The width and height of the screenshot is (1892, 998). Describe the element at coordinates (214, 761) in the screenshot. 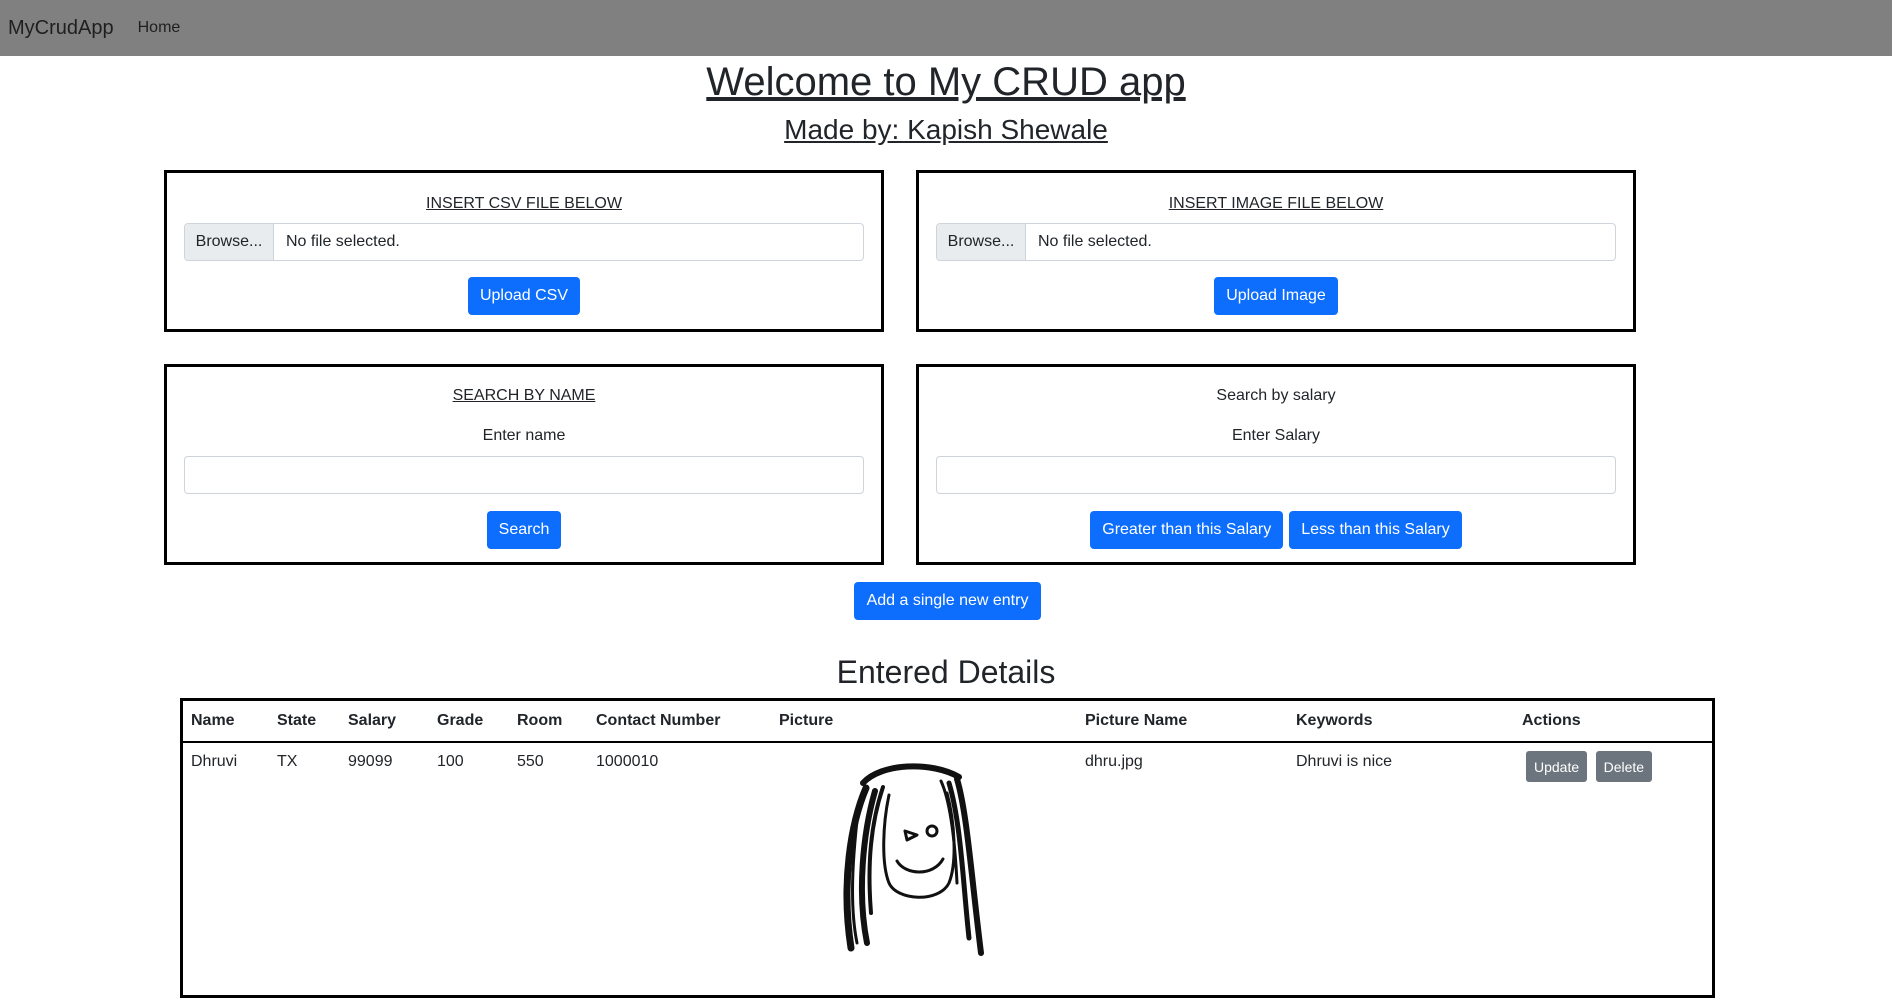

I see `cell-name: Dhruvi` at that location.